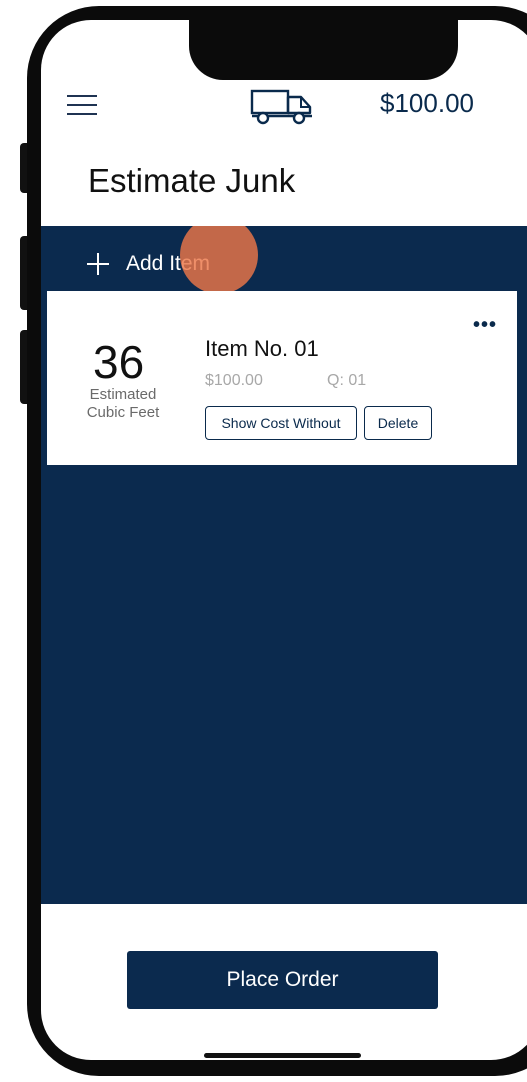  What do you see at coordinates (323, 50) in the screenshot?
I see `phone-notch` at bounding box center [323, 50].